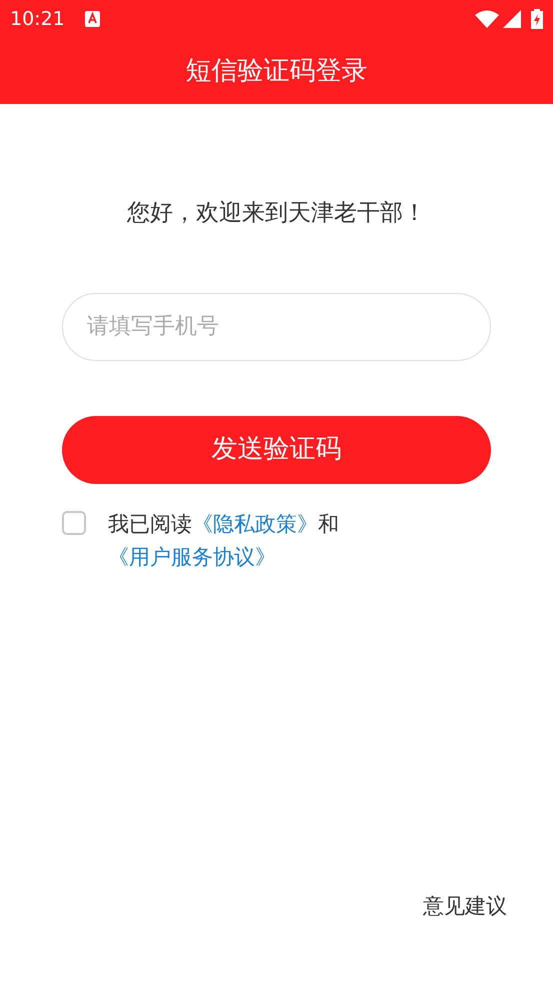 The image size is (553, 984). I want to click on feedback-link: 意见建议, so click(465, 906).